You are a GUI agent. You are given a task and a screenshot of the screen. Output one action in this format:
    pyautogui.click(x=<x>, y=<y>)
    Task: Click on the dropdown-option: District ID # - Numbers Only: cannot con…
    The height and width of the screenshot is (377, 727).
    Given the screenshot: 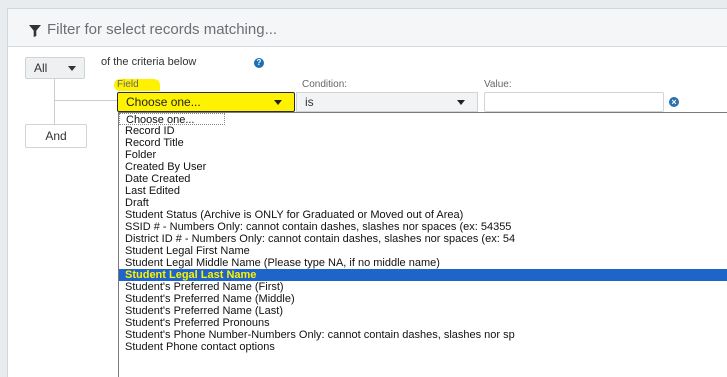 What is the action you would take?
    pyautogui.click(x=423, y=239)
    